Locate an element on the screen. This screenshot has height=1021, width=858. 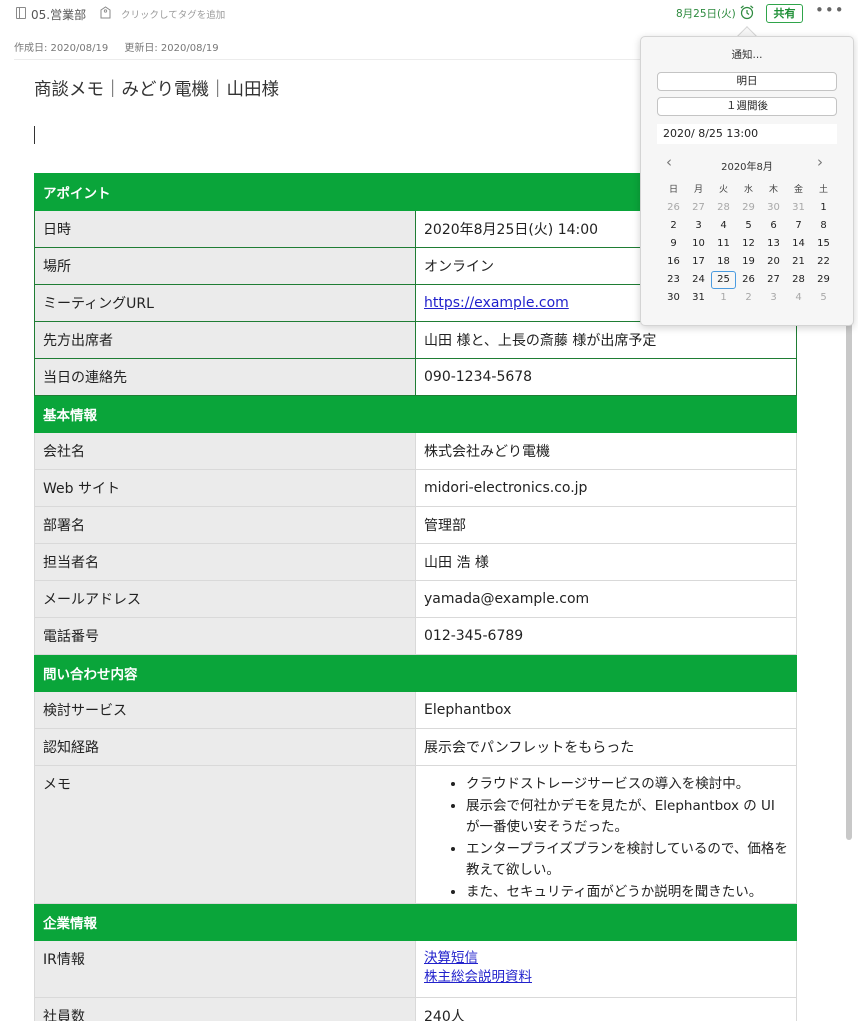
row-value: Elephantbox is located at coordinates (606, 710).